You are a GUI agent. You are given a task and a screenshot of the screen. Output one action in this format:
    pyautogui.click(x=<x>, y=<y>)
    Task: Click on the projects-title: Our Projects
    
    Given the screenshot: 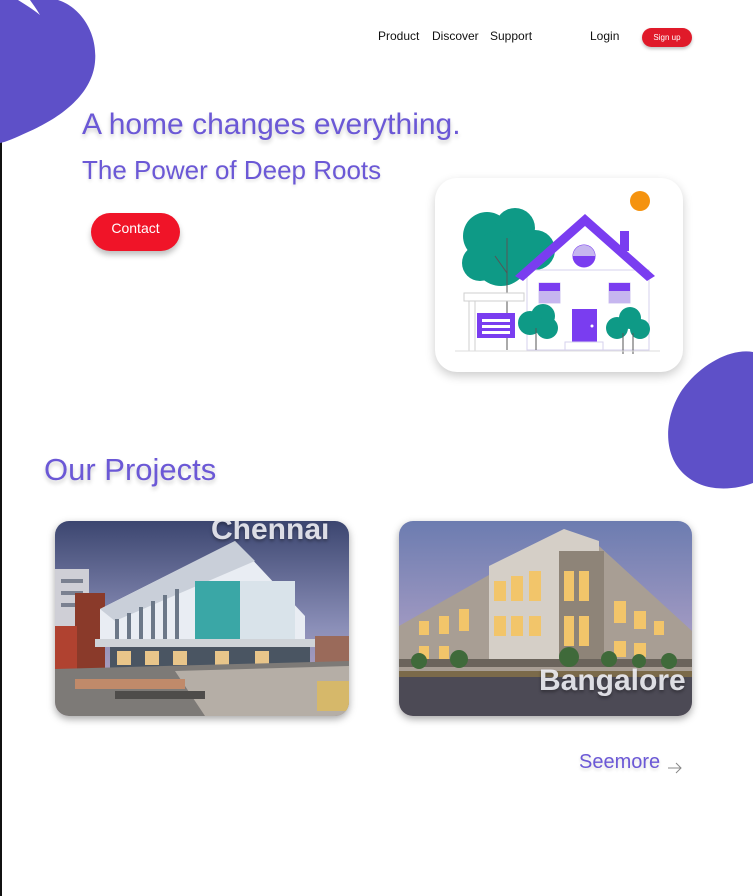 What is the action you would take?
    pyautogui.click(x=130, y=469)
    